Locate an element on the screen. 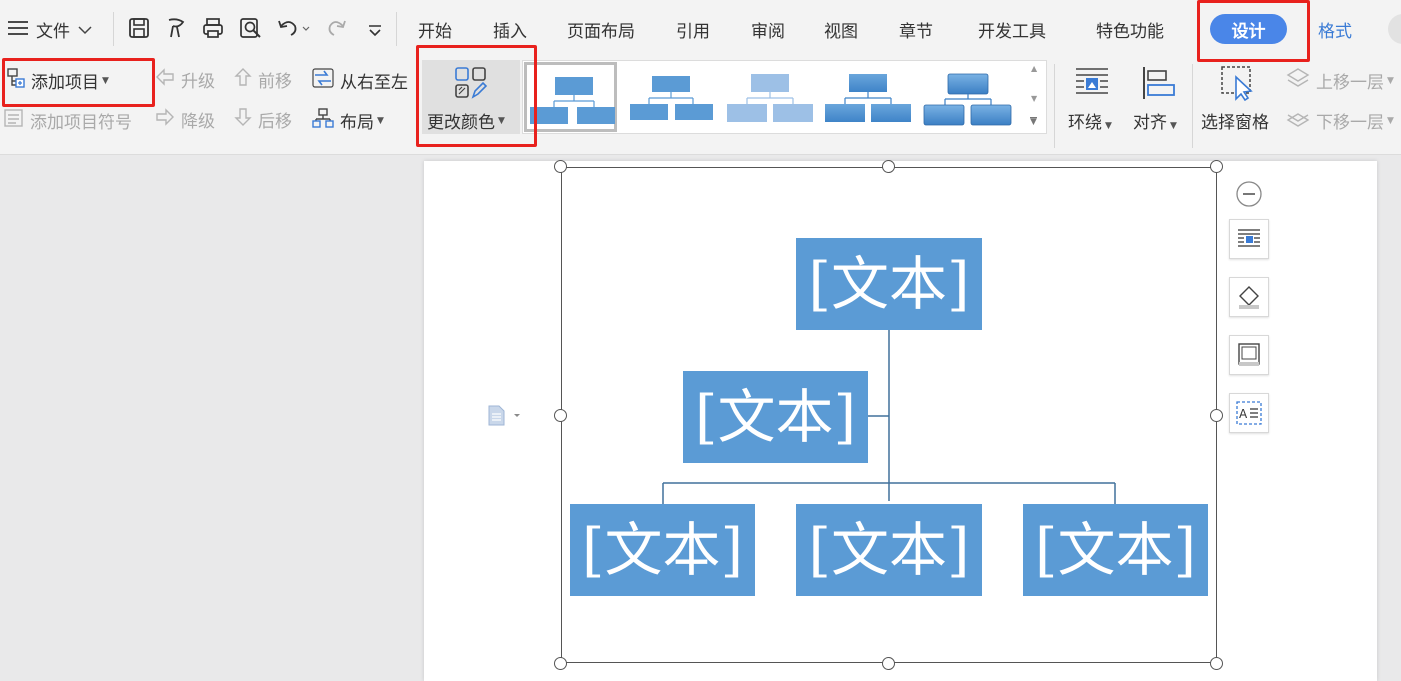  shape-fill-button is located at coordinates (1249, 297).